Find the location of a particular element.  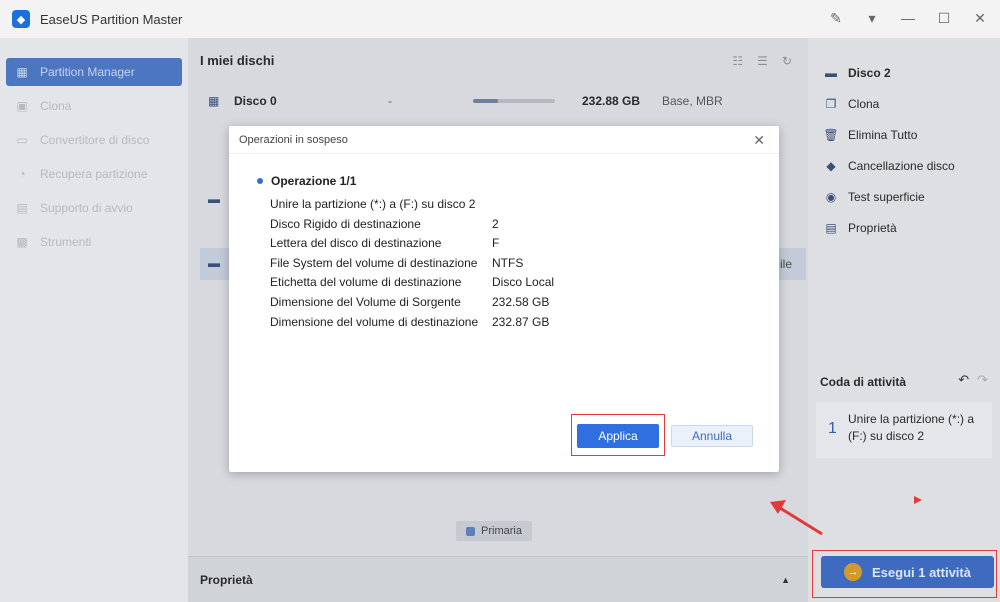

menu-icon: ▾ is located at coordinates (872, 18).